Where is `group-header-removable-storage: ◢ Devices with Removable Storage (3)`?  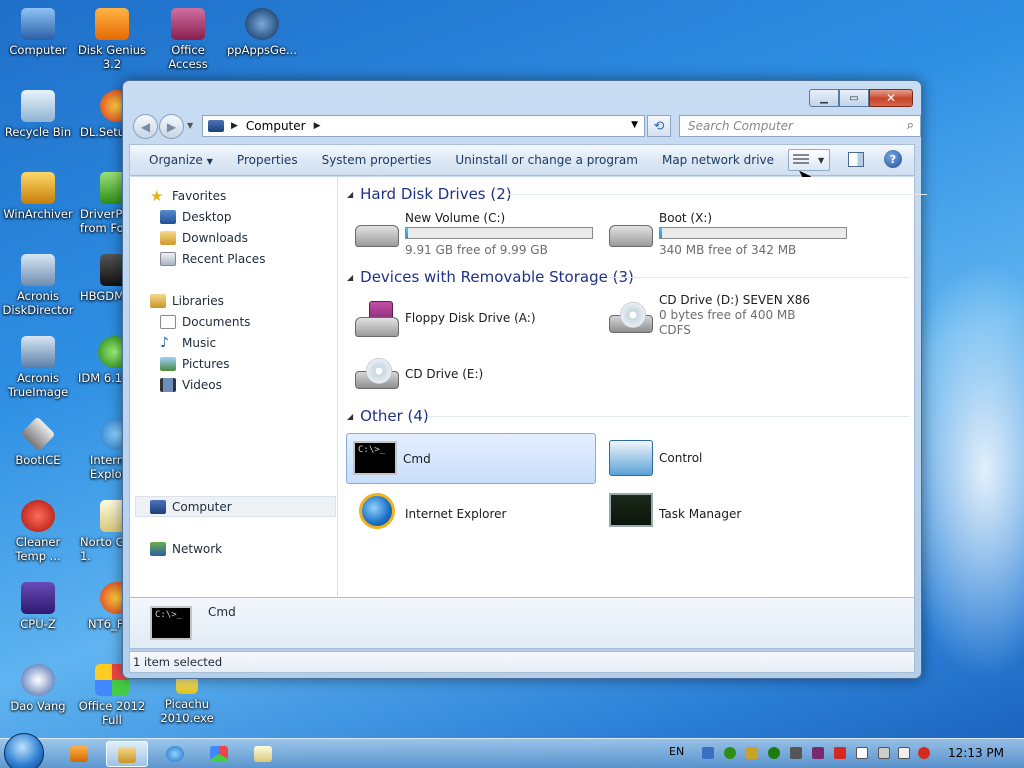 group-header-removable-storage: ◢ Devices with Removable Storage (3) is located at coordinates (628, 277).